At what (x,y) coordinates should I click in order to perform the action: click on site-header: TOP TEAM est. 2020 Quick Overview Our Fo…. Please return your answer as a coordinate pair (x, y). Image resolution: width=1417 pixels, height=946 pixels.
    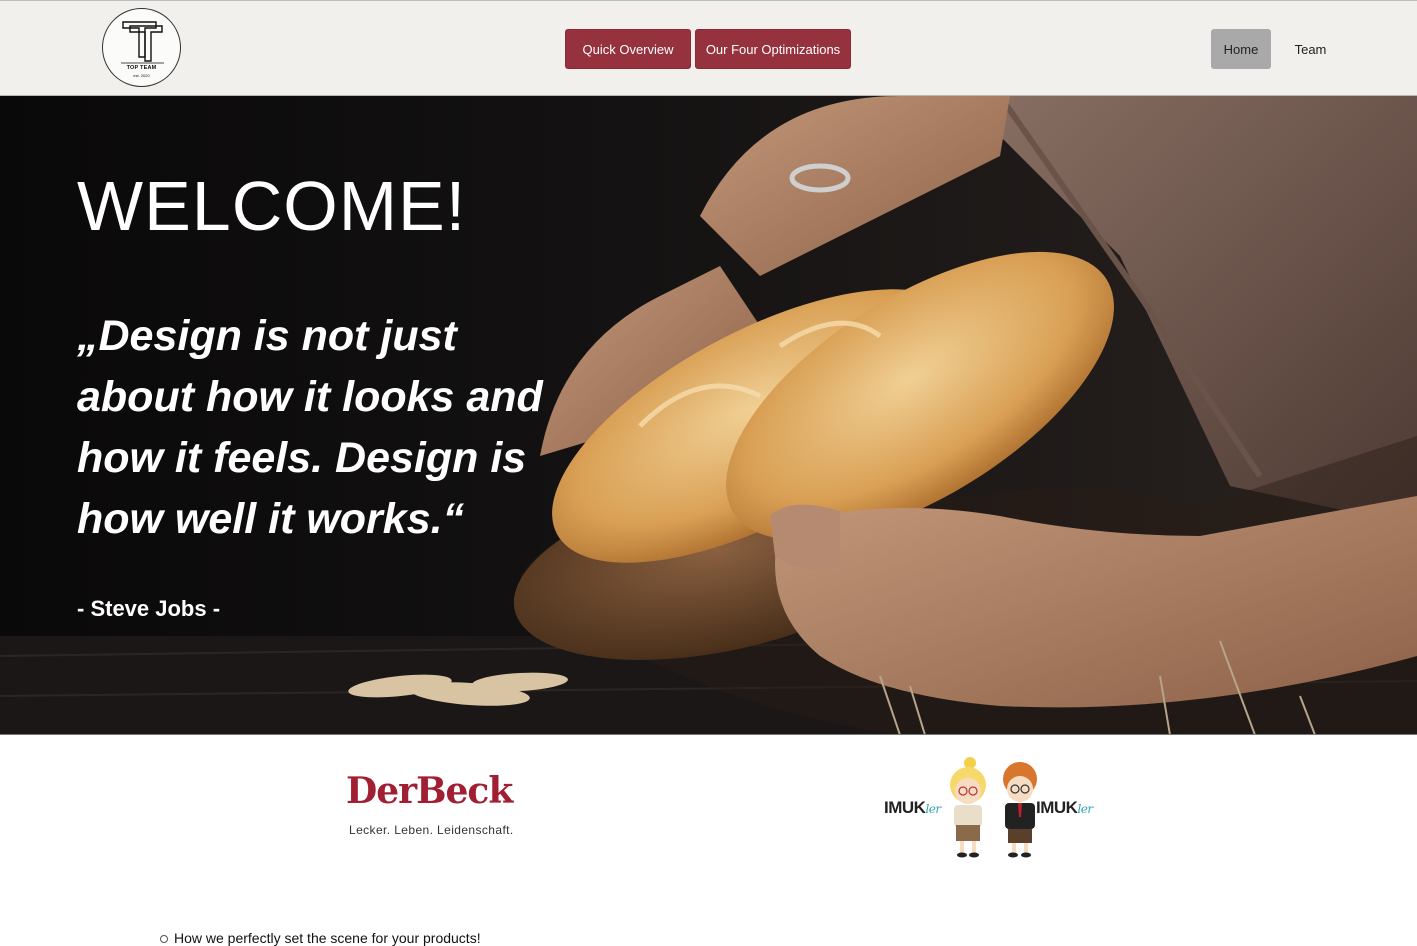
    Looking at the image, I should click on (708, 48).